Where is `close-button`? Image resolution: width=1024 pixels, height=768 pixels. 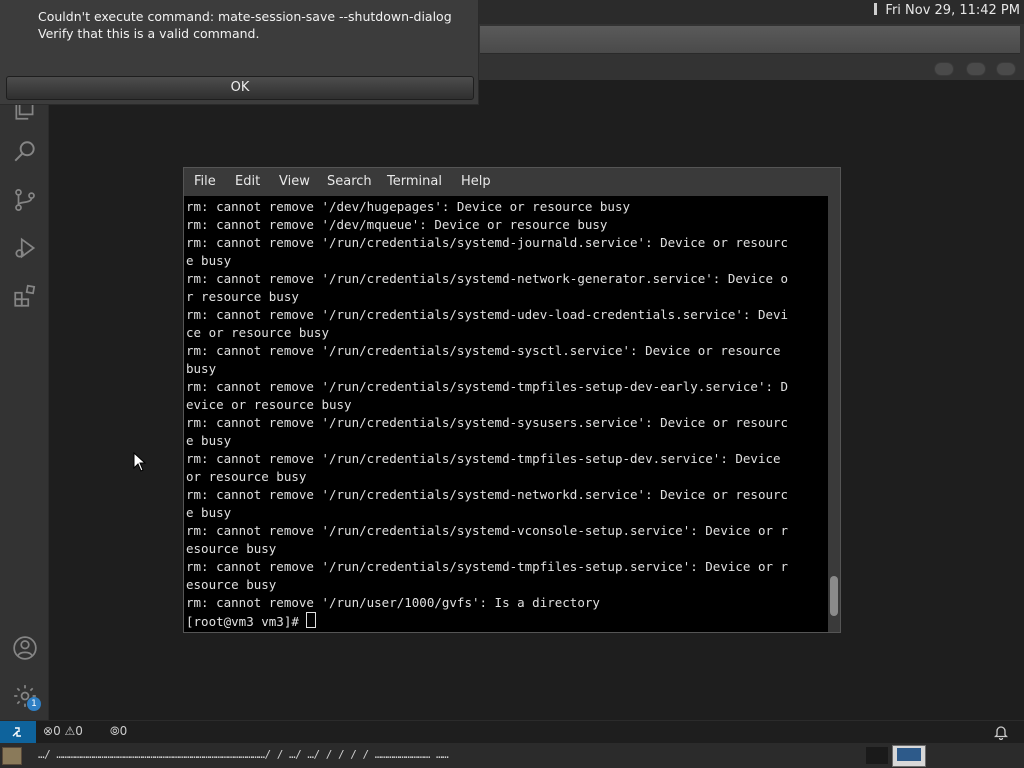
close-button is located at coordinates (1006, 69).